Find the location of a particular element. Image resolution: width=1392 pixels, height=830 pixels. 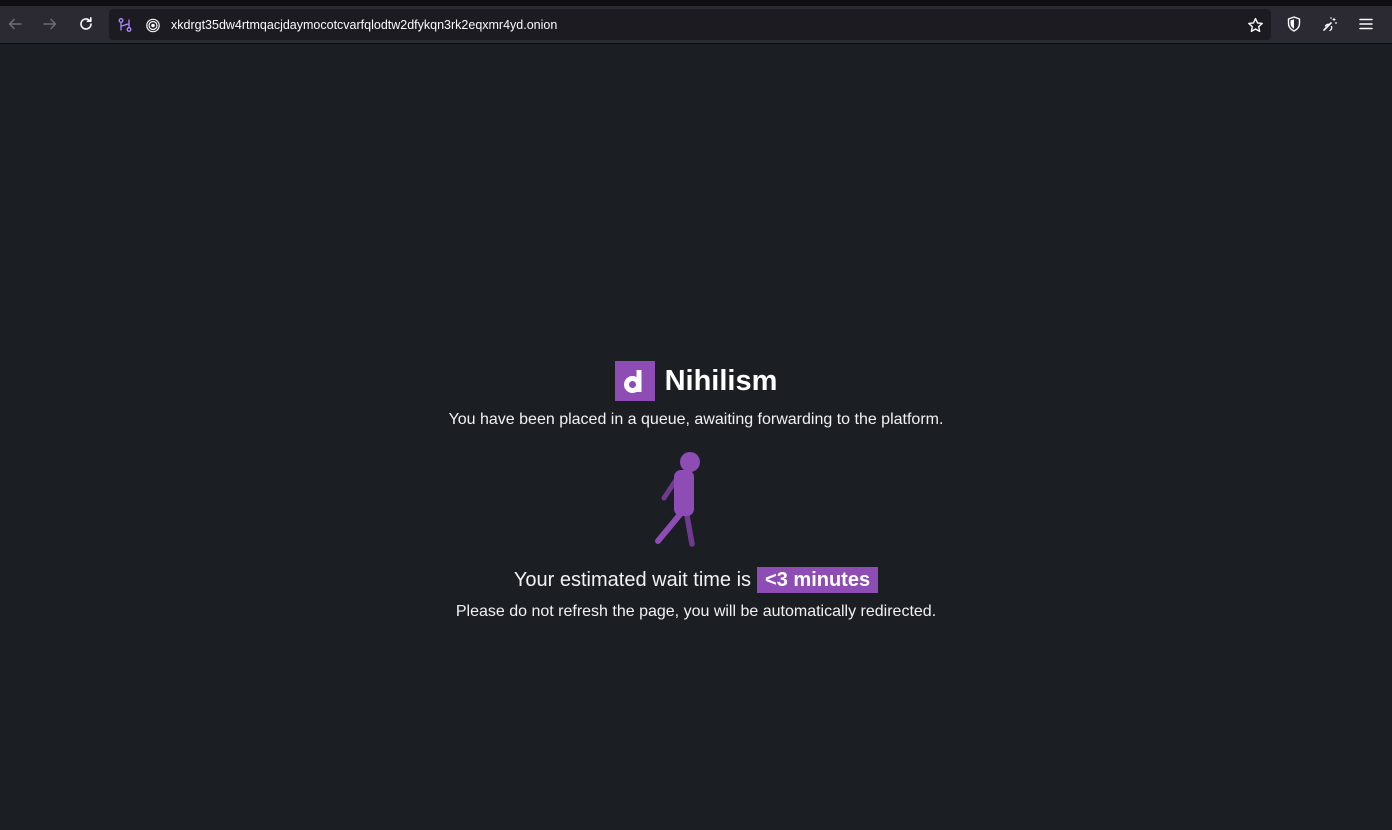

site-info-button is located at coordinates (153, 25).